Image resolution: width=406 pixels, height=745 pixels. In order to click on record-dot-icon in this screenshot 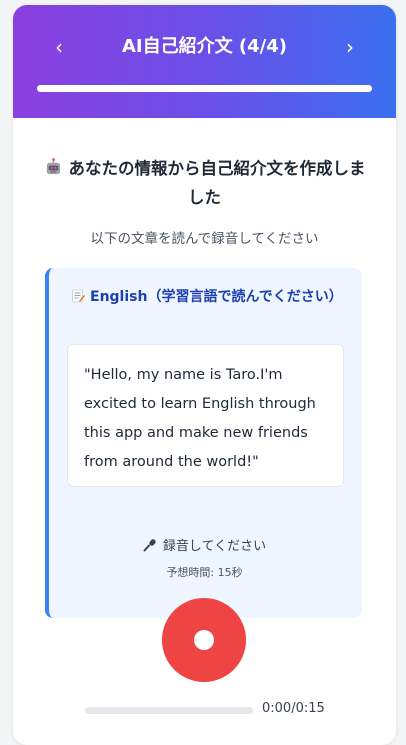, I will do `click(204, 640)`.